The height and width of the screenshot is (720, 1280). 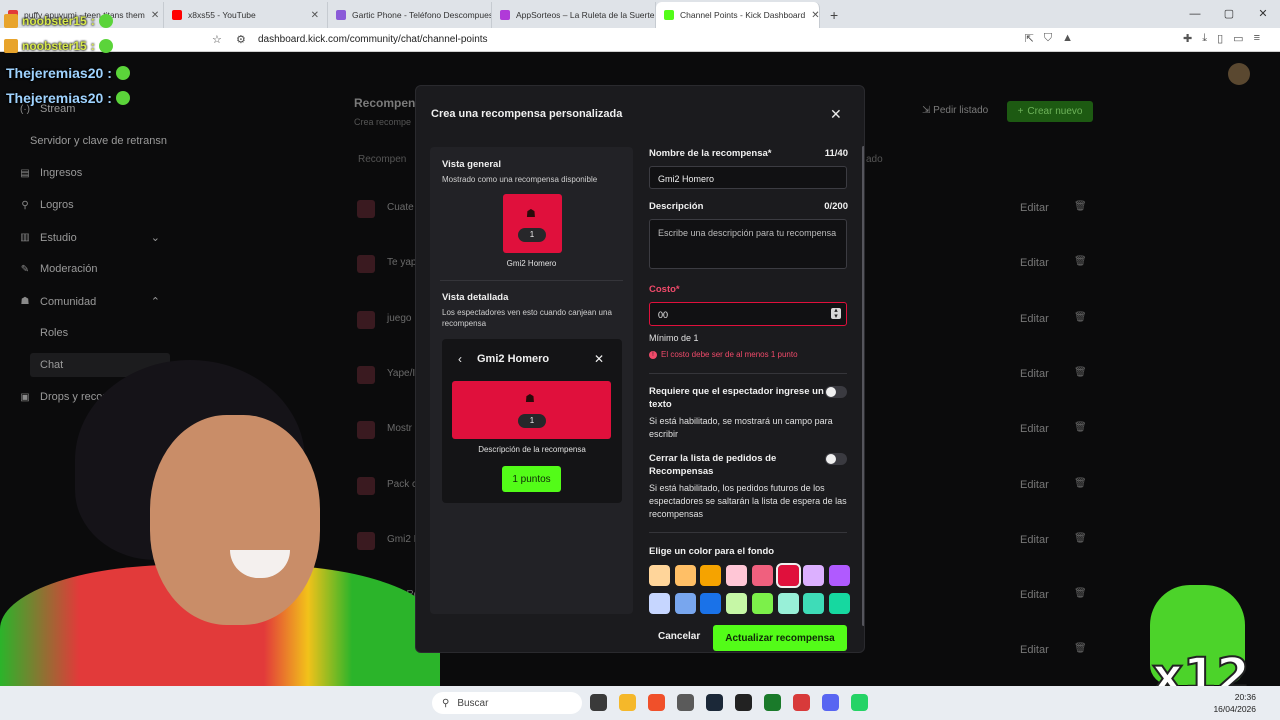 What do you see at coordinates (241, 39) in the screenshot?
I see `site-settings-icon: ⚙` at bounding box center [241, 39].